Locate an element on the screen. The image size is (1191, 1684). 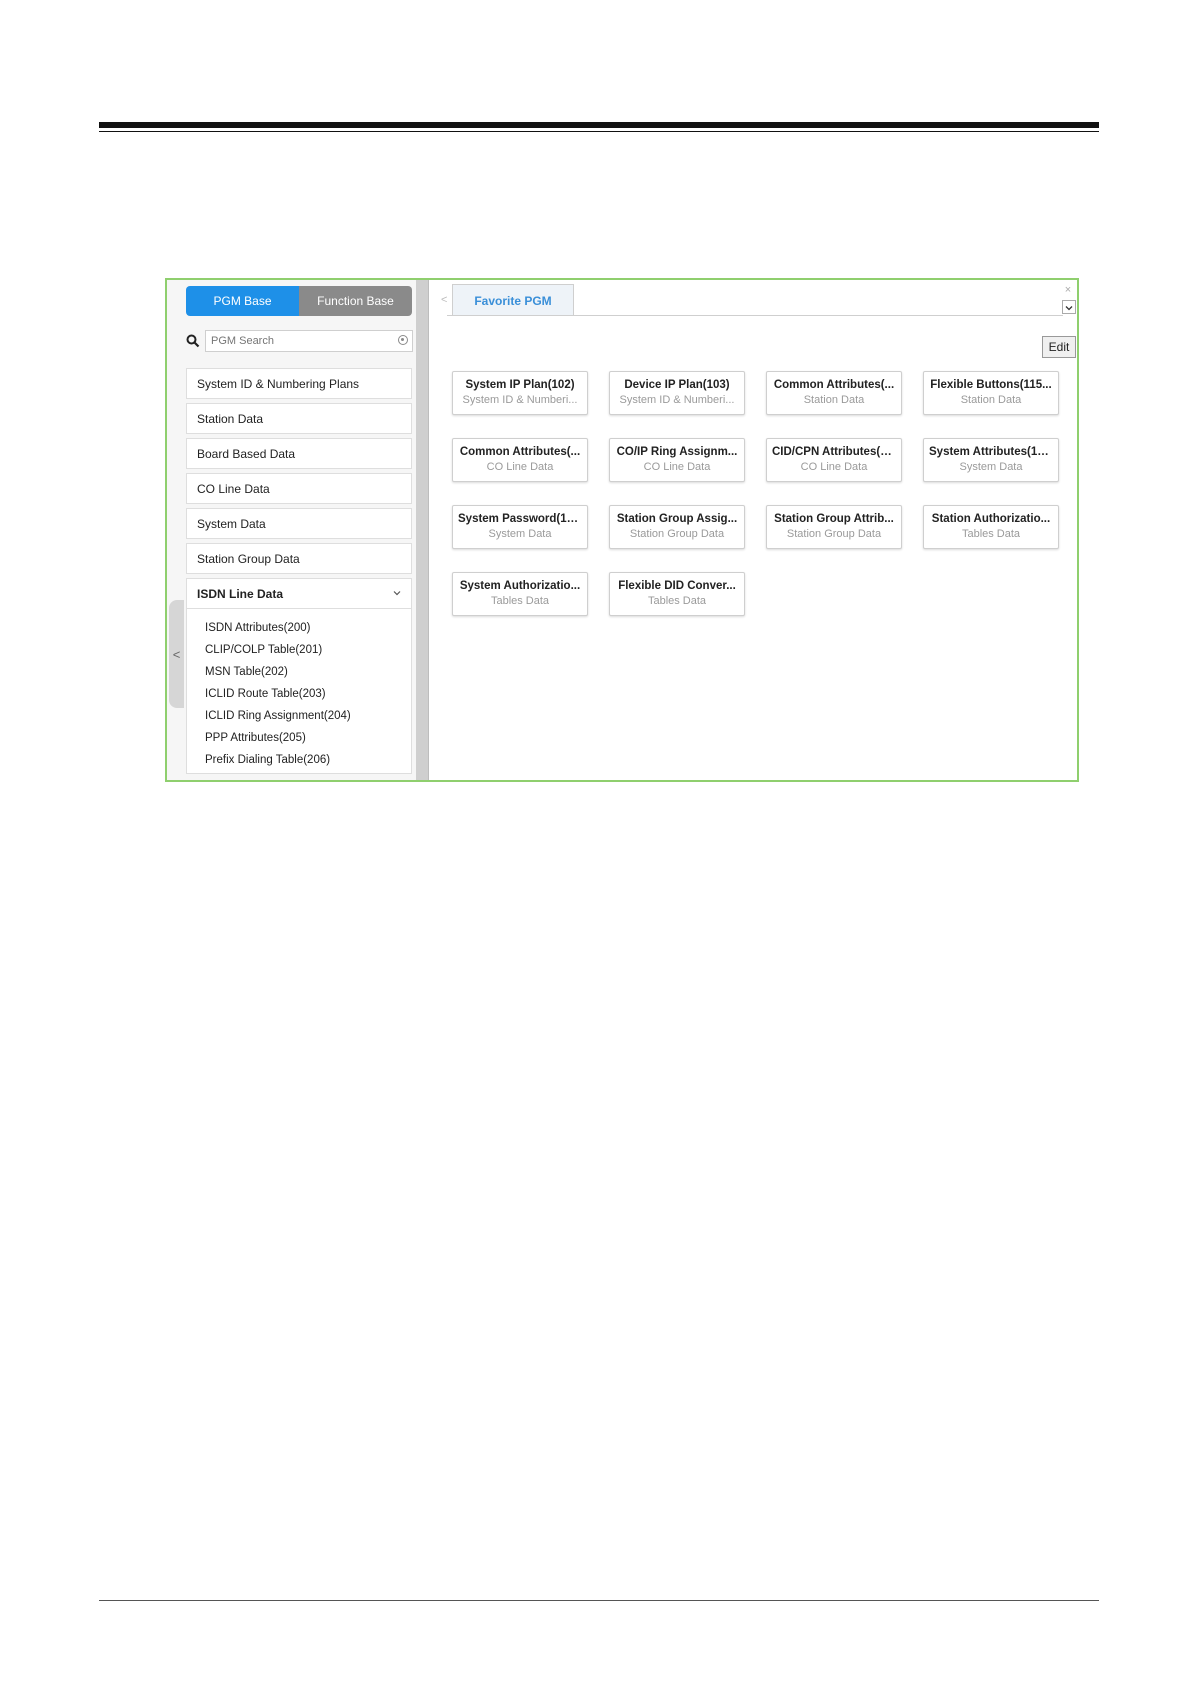
submenu-item-clip-colp-table: CLIP/COLP Table(201) is located at coordinates (299, 650).